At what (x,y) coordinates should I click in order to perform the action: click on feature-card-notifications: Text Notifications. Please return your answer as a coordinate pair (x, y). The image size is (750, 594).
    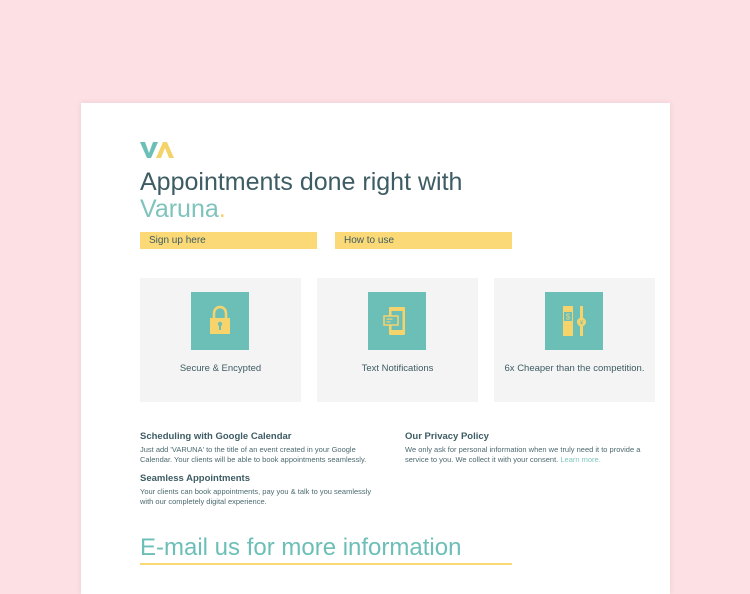
    Looking at the image, I should click on (397, 340).